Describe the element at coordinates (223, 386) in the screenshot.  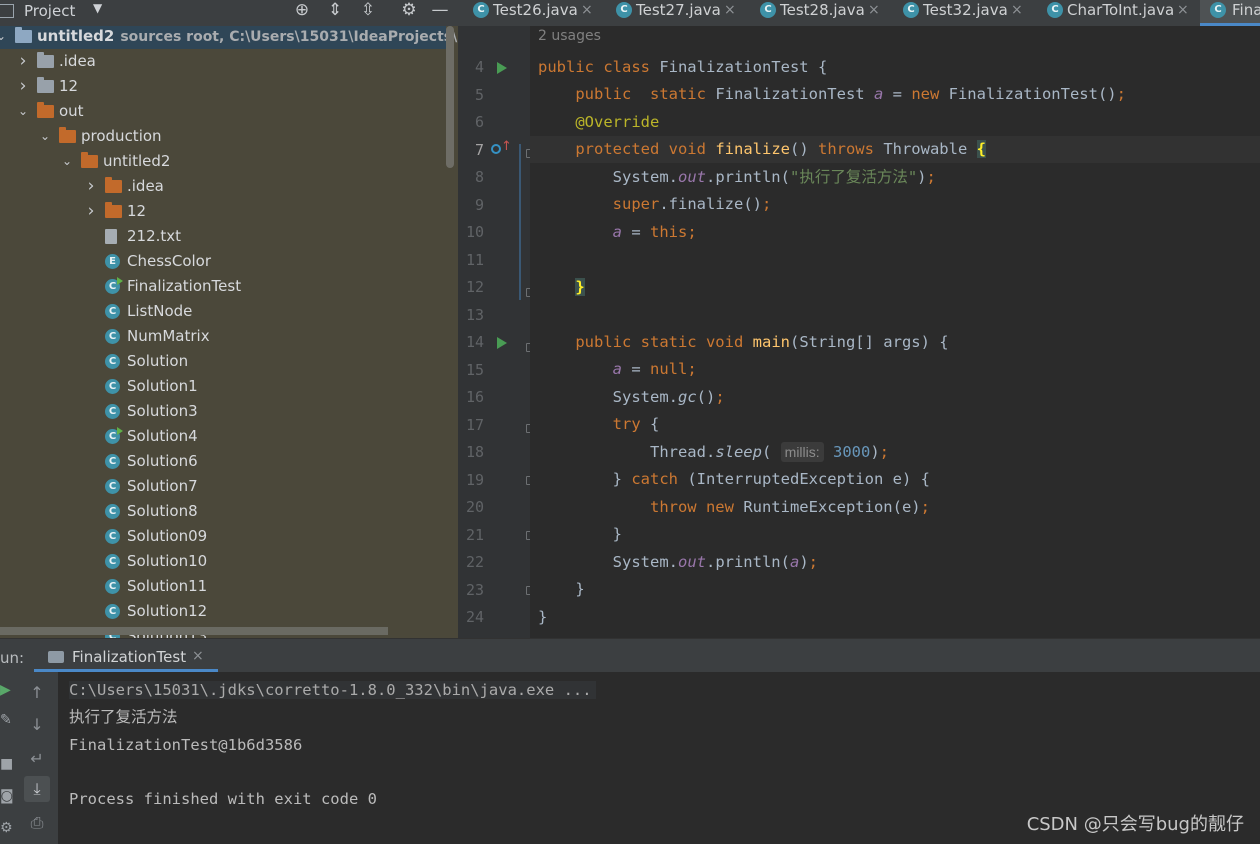
I see `tree-item: C Solution1` at that location.